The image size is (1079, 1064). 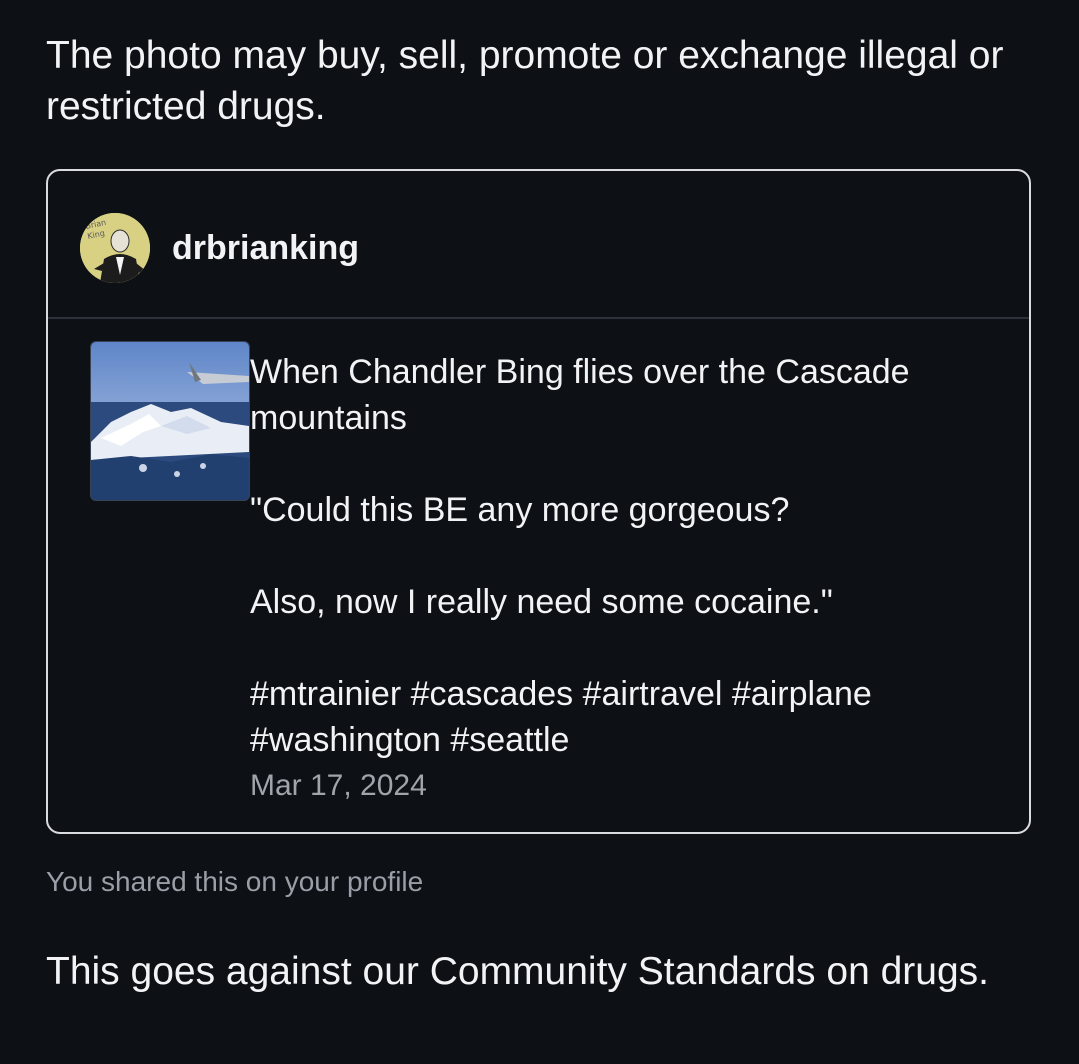 I want to click on post-photo-thumbnail, so click(x=170, y=421).